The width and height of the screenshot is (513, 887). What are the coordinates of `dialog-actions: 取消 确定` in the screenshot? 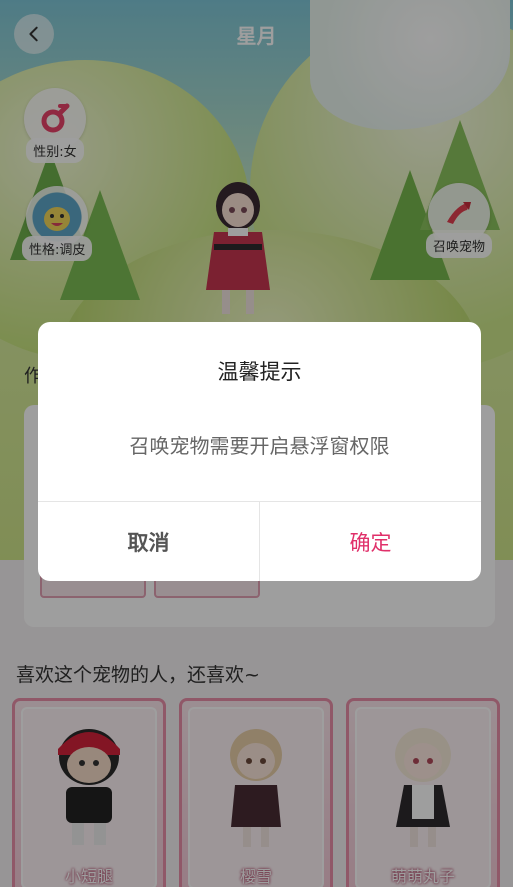 It's located at (259, 541).